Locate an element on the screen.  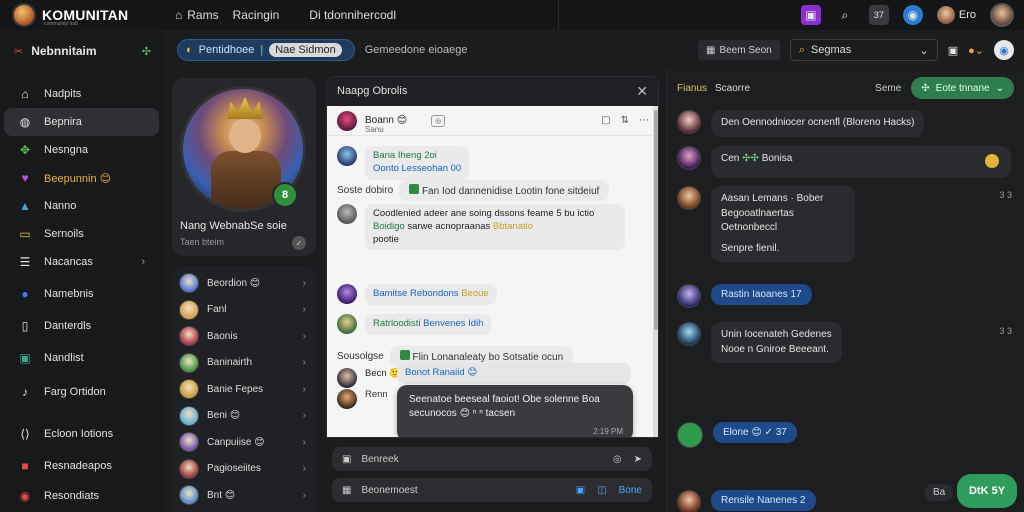
image-icon: ▣ is located at coordinates (580, 490).